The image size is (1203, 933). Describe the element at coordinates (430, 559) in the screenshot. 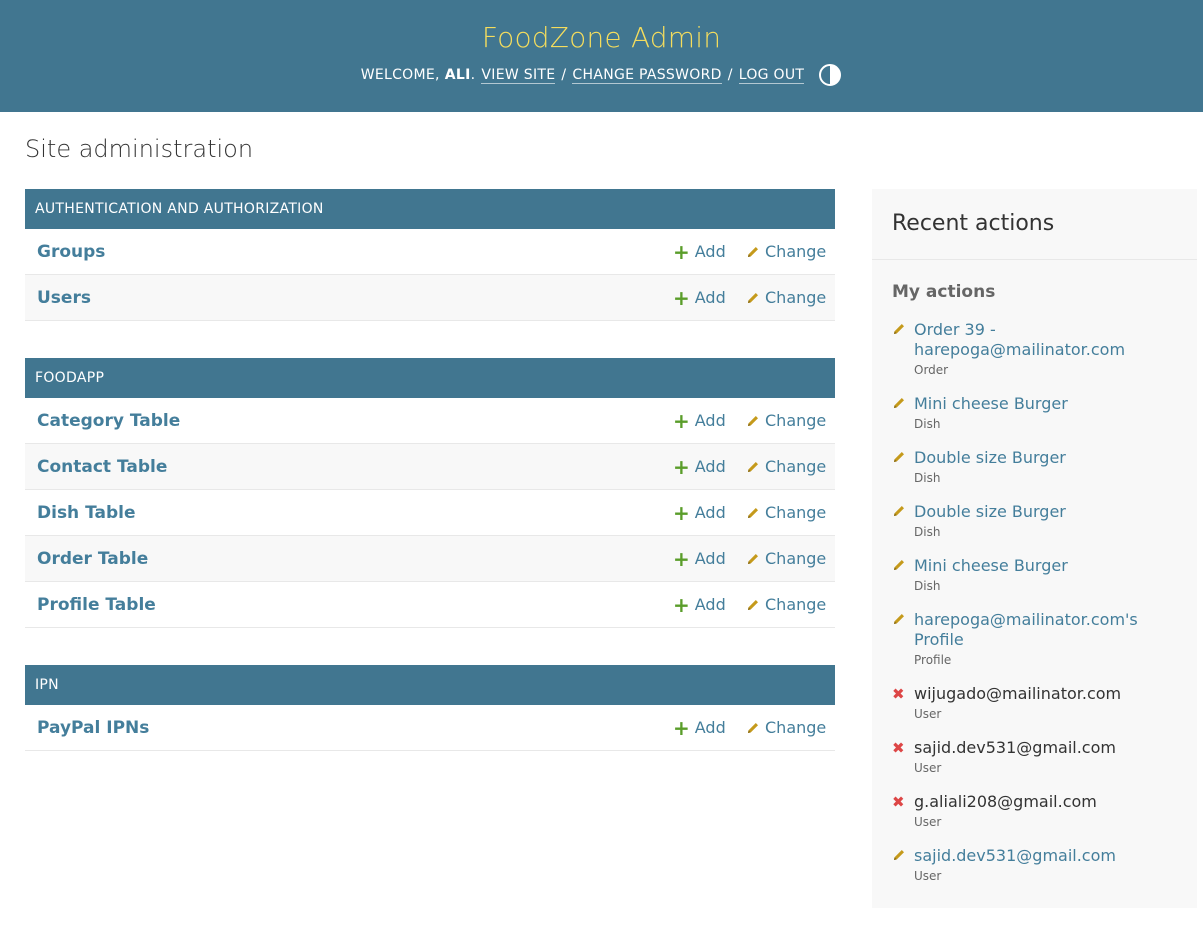

I see `model-row: Order Table + Add Change` at that location.